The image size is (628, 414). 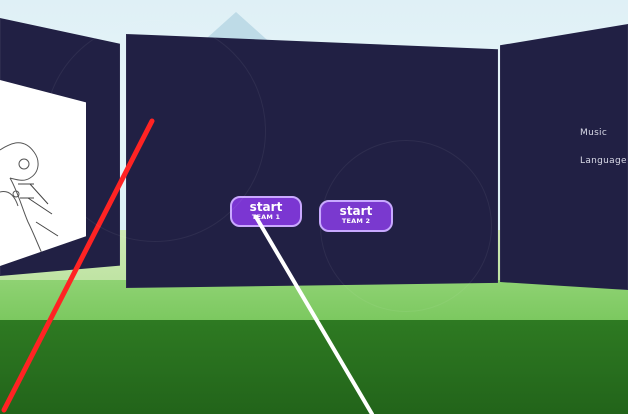 I want to click on left-panel, so click(x=60, y=147).